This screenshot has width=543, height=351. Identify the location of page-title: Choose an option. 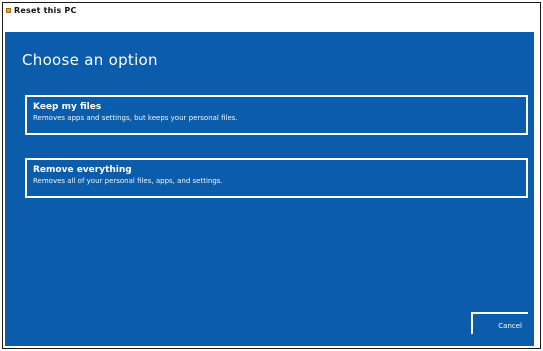
(90, 60).